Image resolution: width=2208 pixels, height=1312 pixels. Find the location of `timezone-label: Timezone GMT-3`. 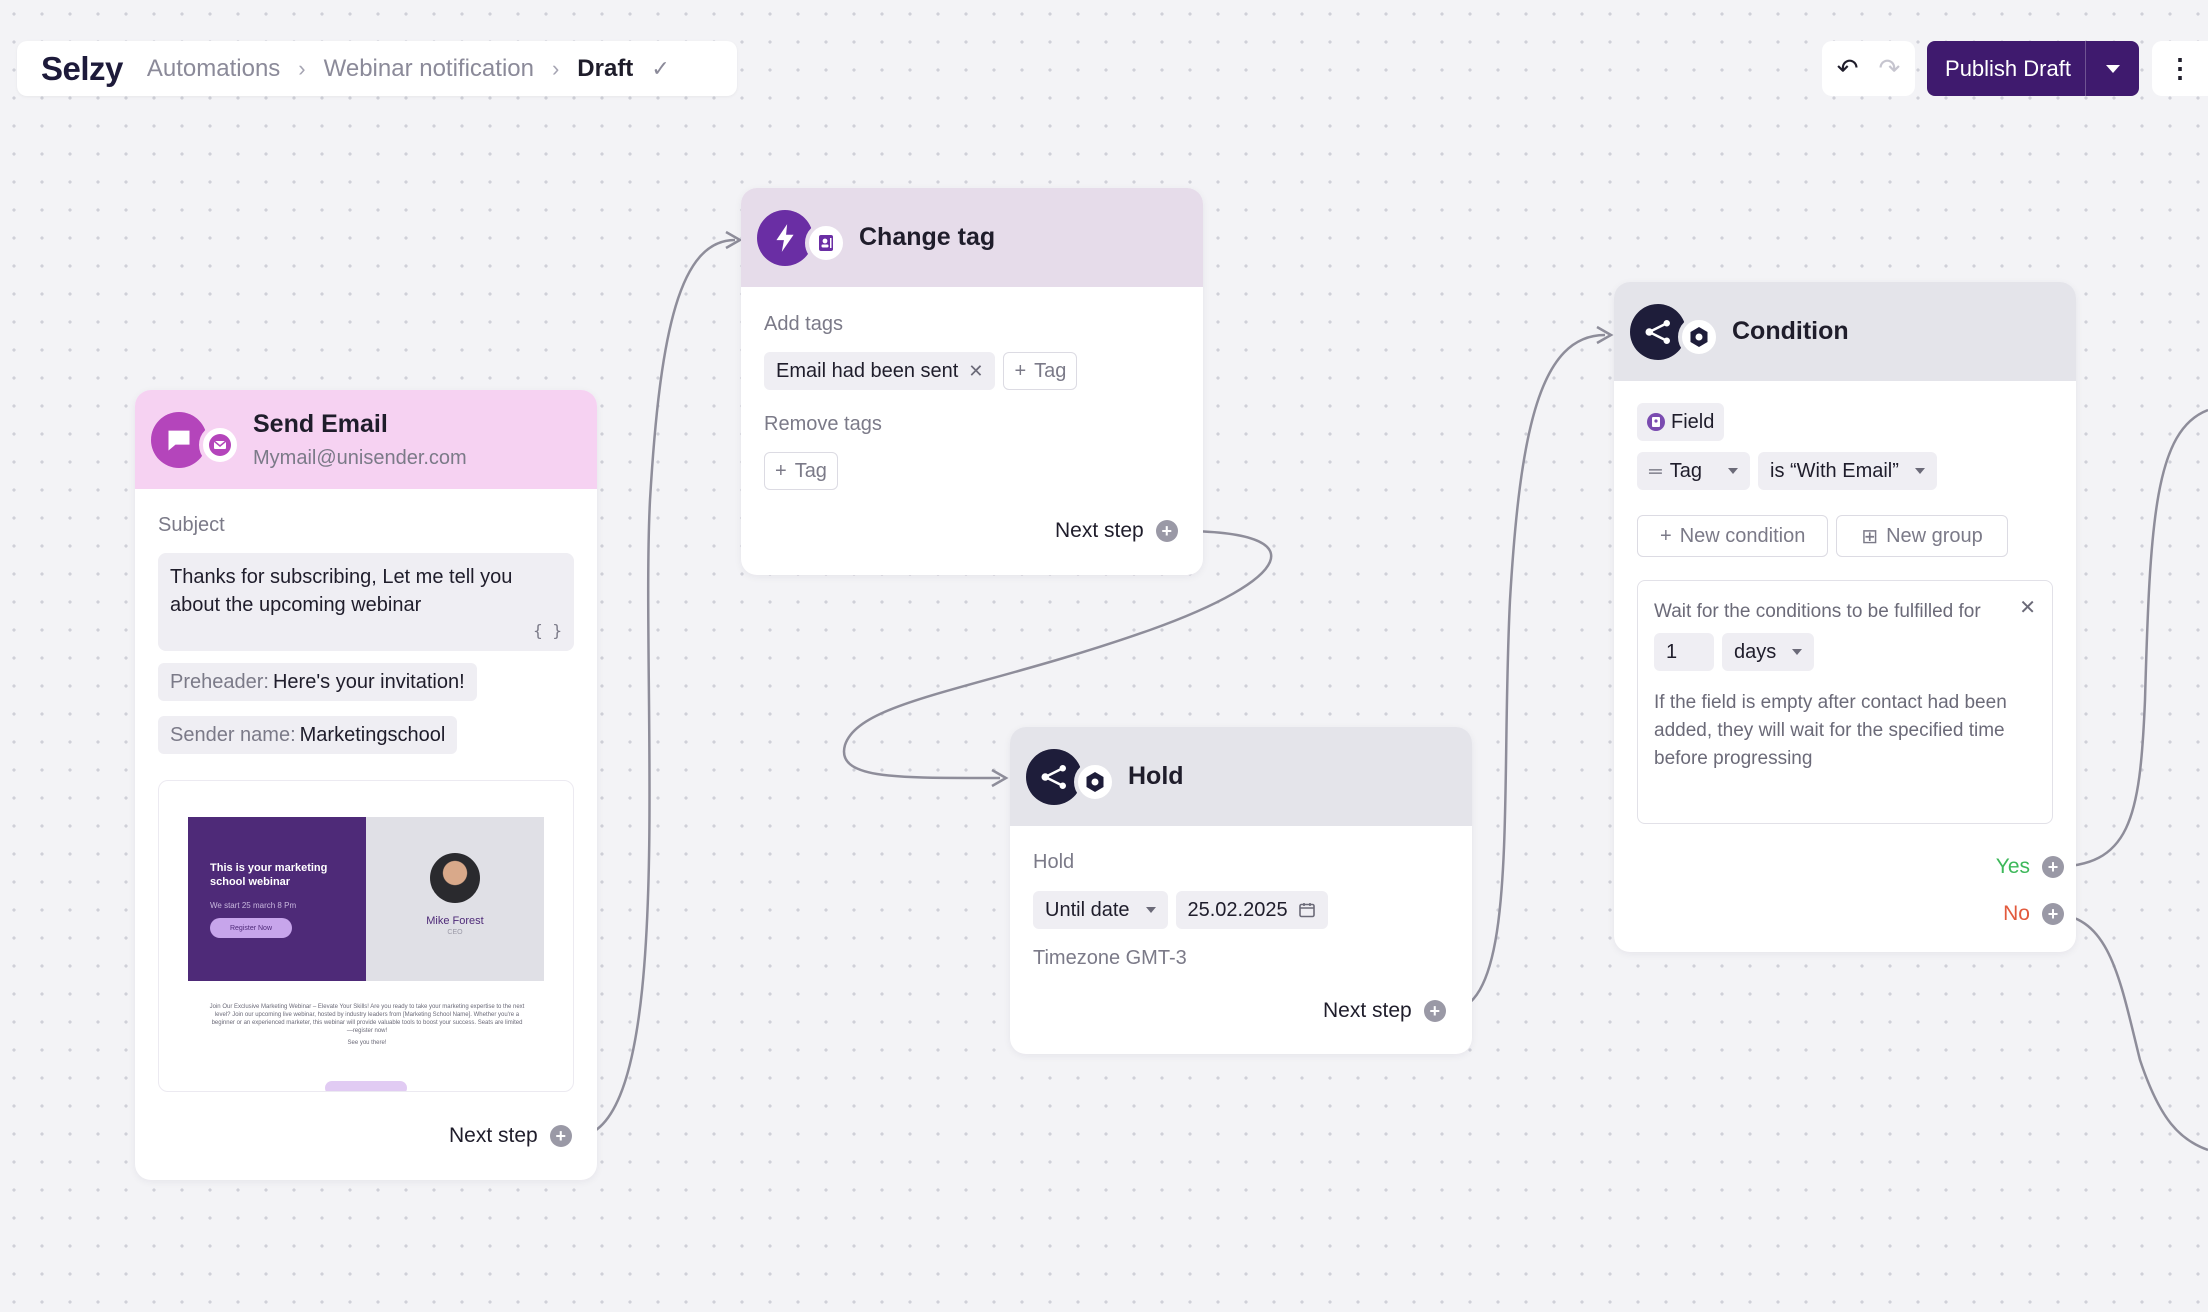

timezone-label: Timezone GMT-3 is located at coordinates (1110, 958).